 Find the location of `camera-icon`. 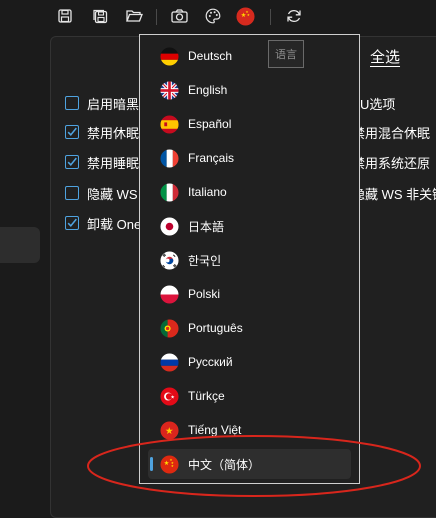

camera-icon is located at coordinates (179, 16).